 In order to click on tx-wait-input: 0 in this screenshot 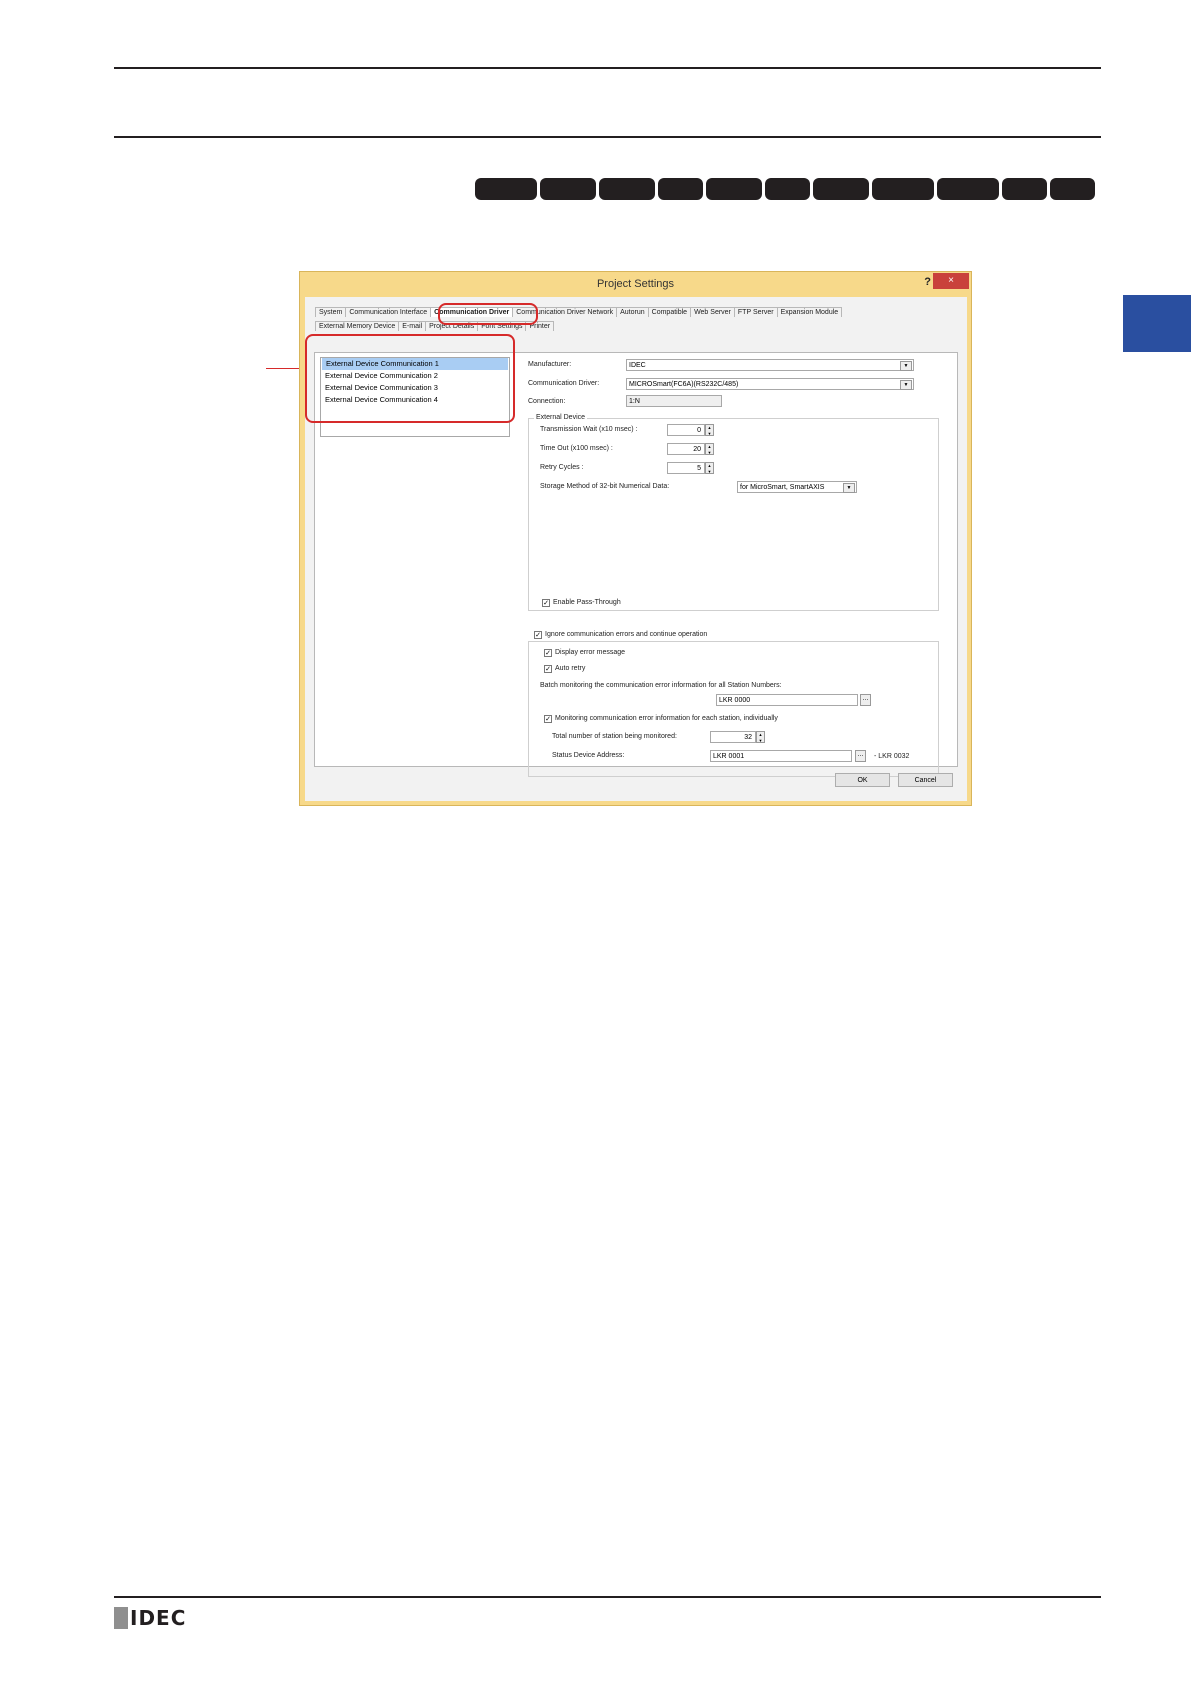, I will do `click(686, 430)`.